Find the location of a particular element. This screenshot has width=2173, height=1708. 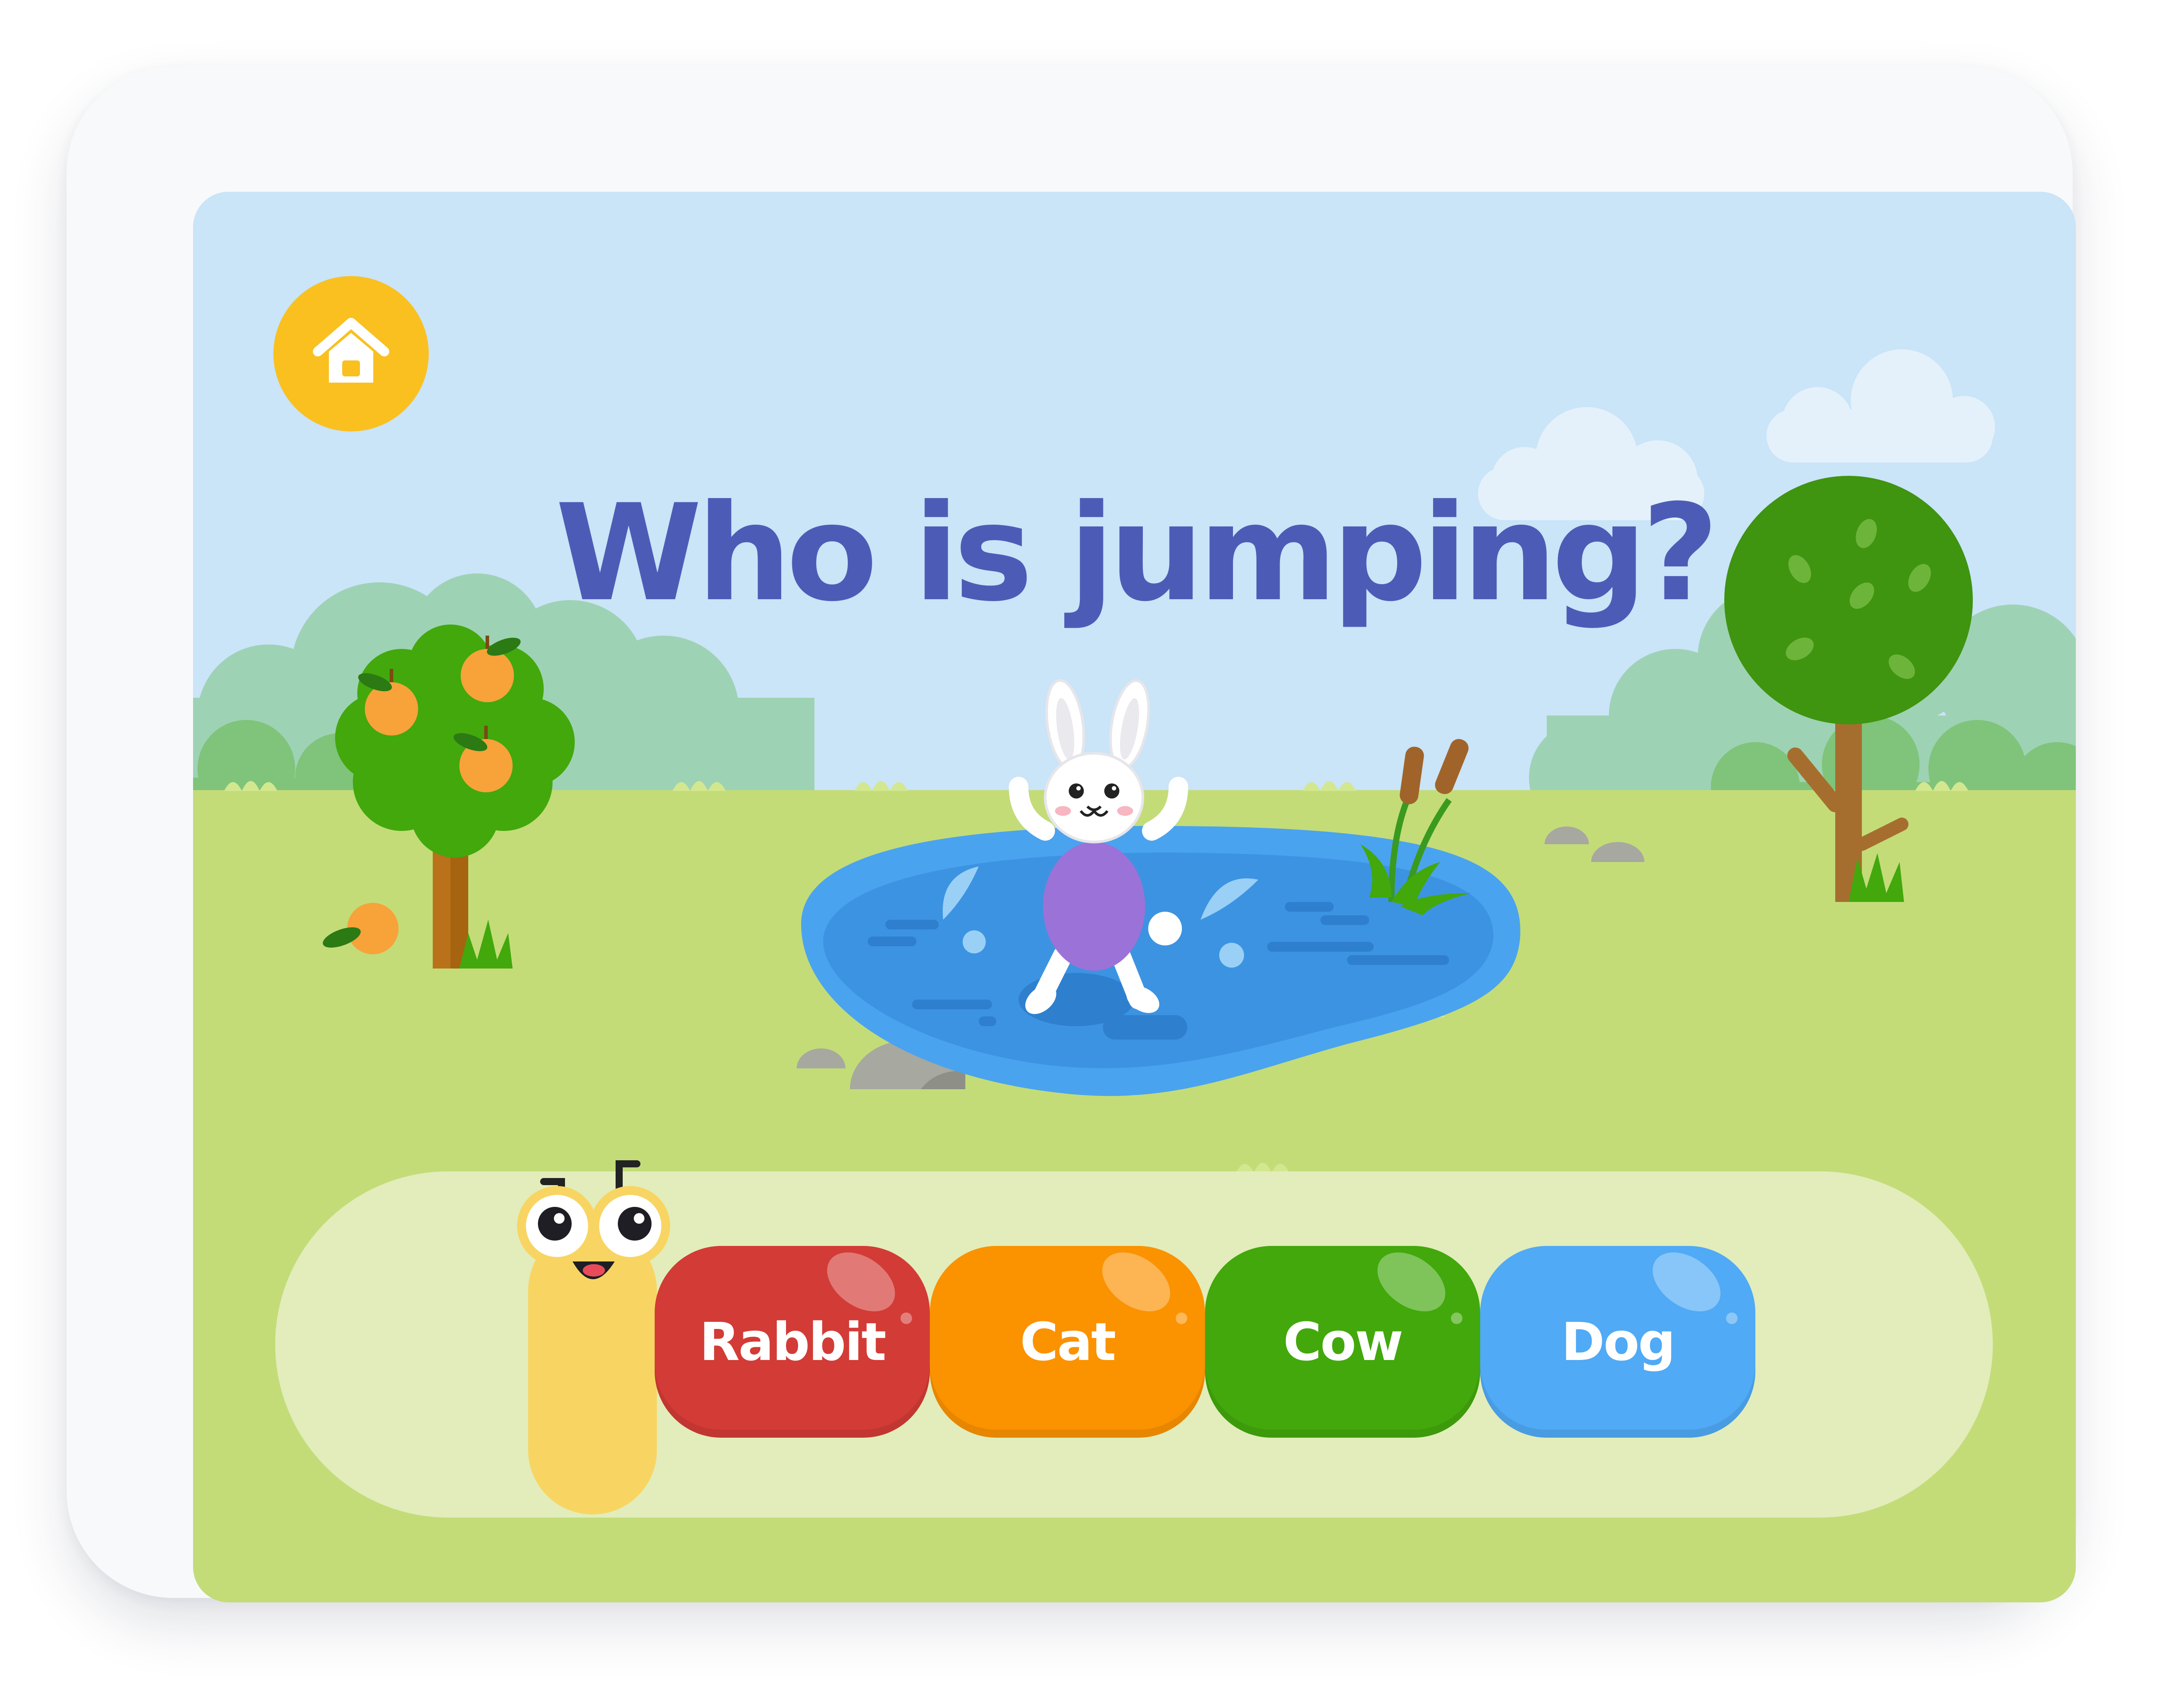

answer-label: Dog is located at coordinates (1618, 1341).